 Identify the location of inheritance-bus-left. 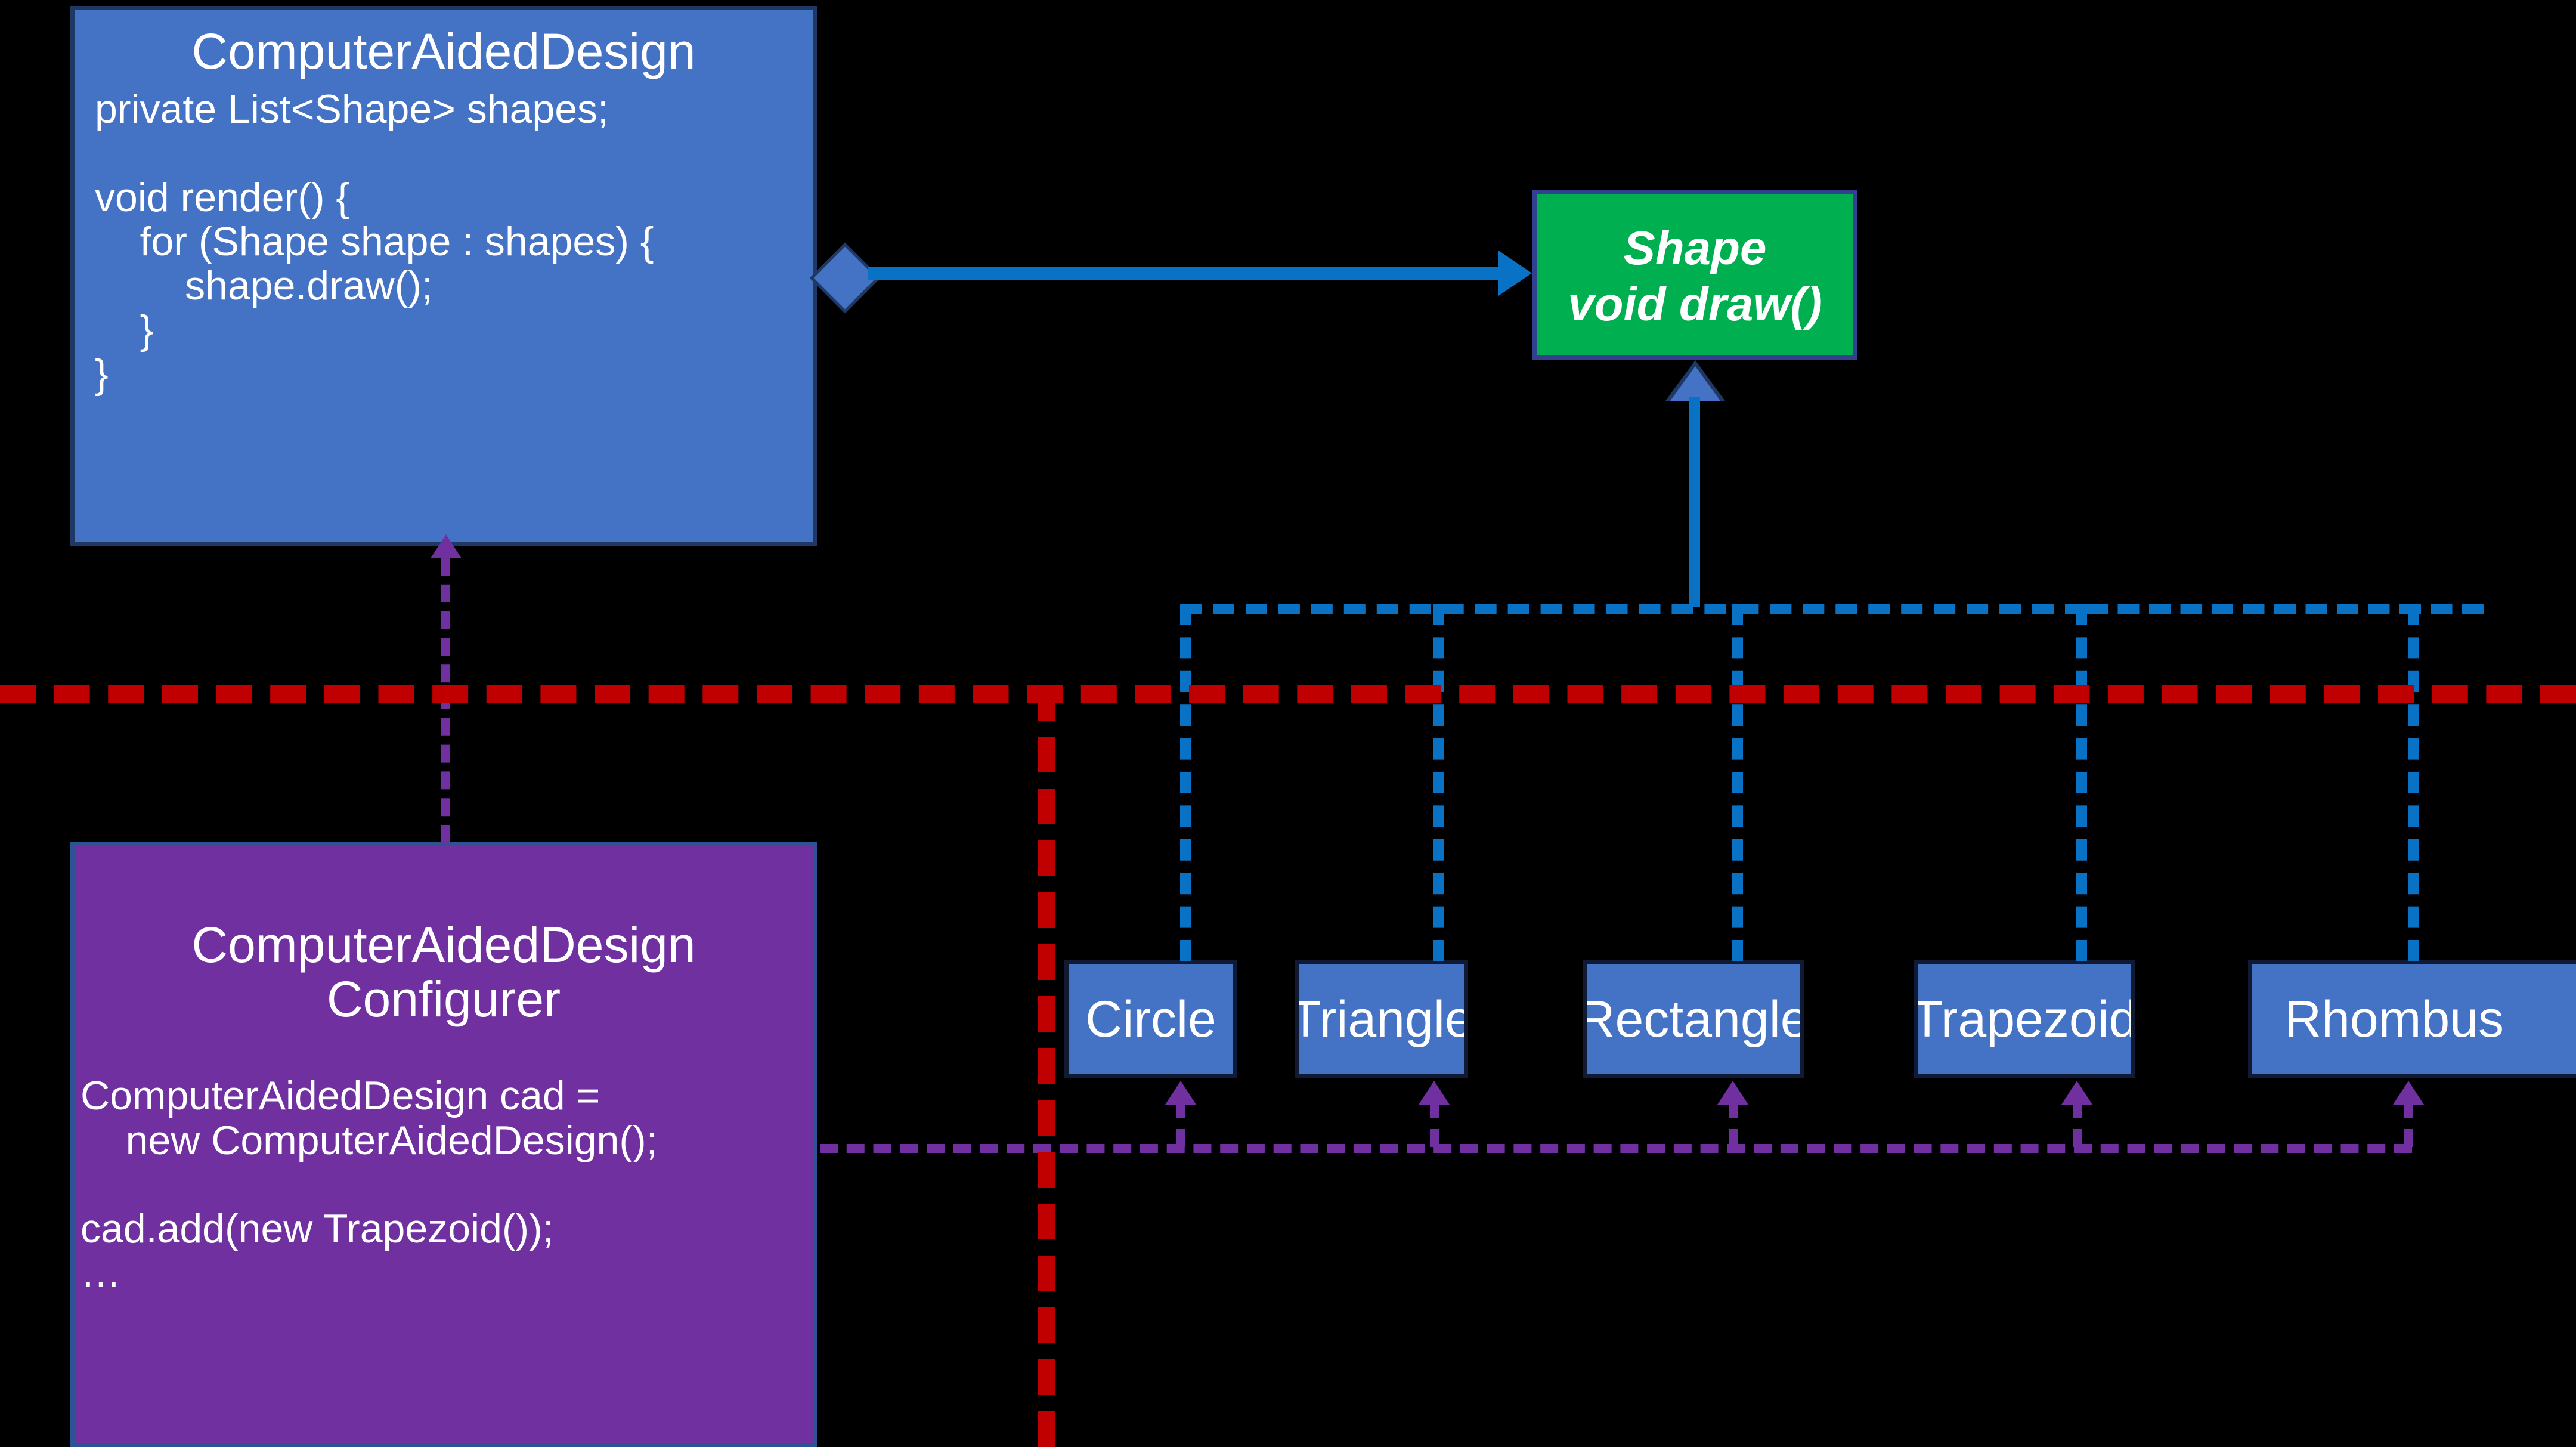
(1633, 609).